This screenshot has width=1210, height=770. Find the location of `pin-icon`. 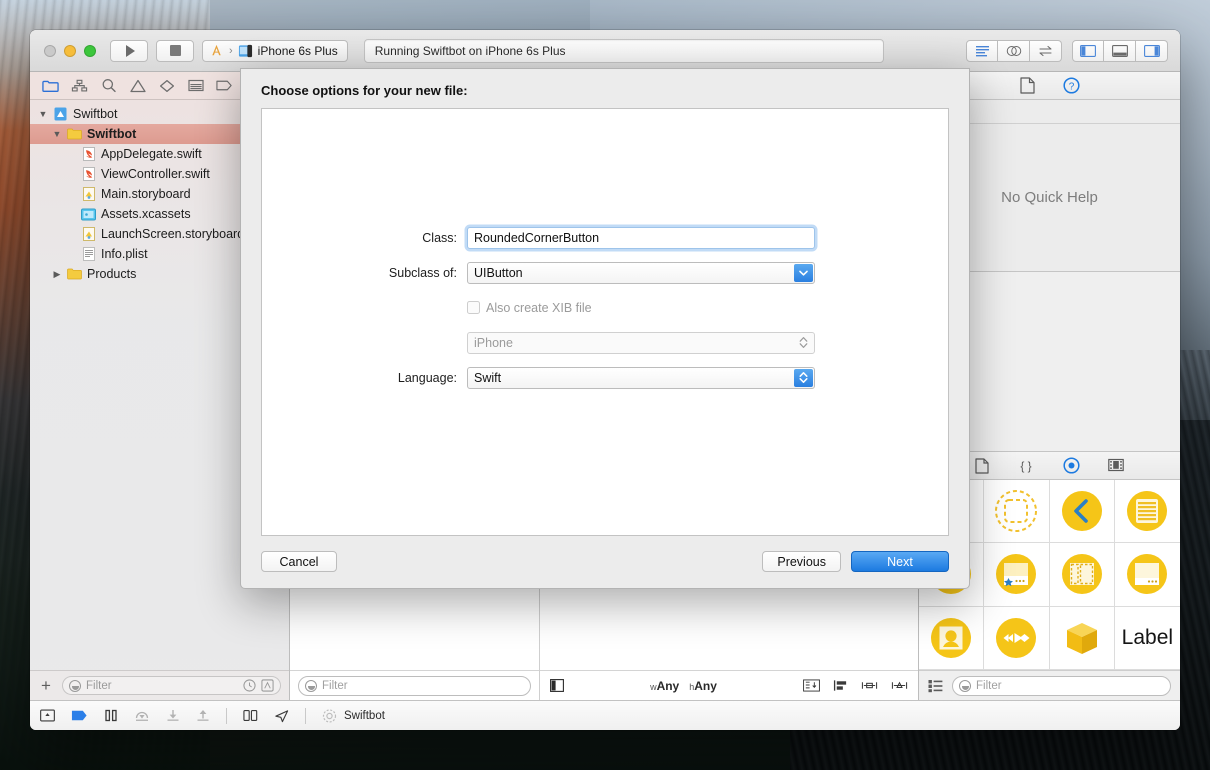

pin-icon is located at coordinates (869, 685).